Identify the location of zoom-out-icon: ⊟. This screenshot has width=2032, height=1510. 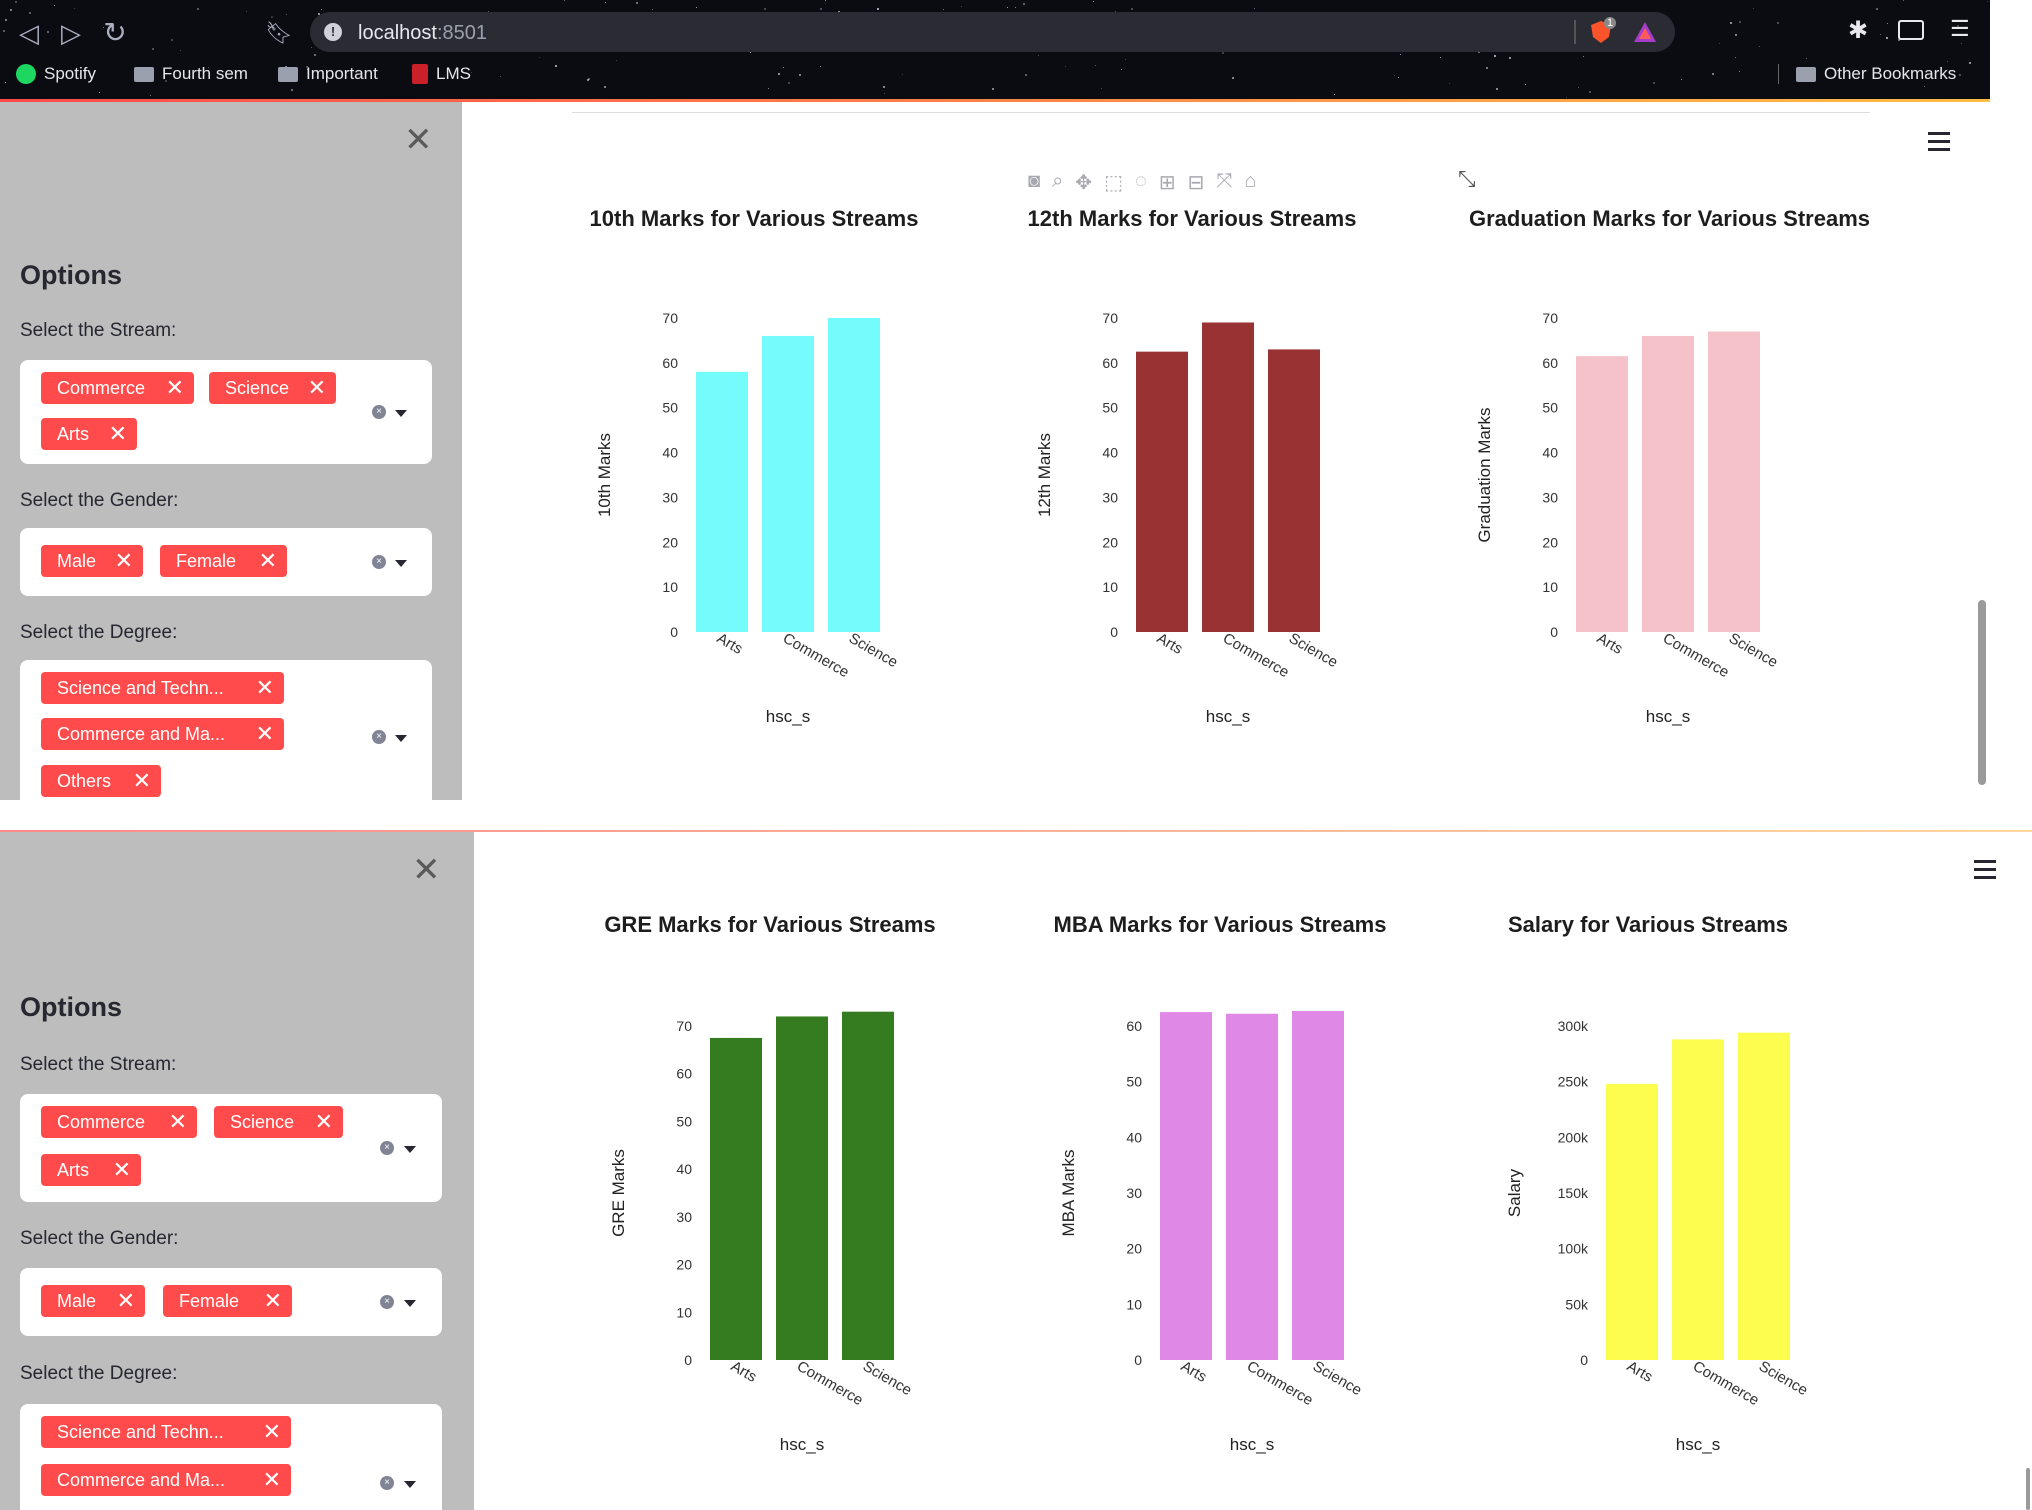
(1196, 182).